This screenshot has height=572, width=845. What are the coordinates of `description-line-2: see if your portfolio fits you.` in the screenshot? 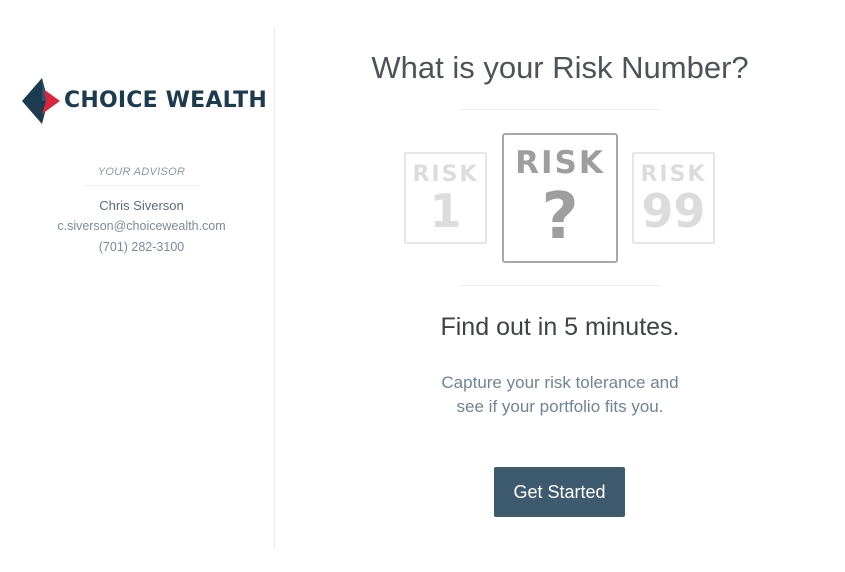 It's located at (560, 406).